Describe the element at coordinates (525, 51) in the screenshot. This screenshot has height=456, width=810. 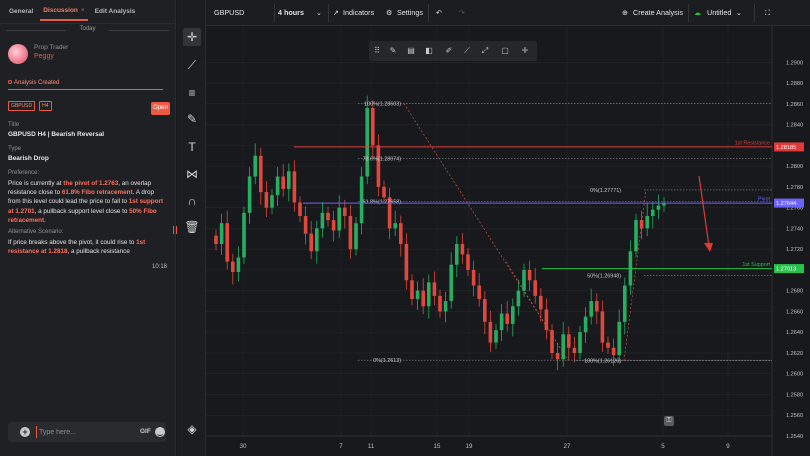
I see `more-icon: ✛` at that location.